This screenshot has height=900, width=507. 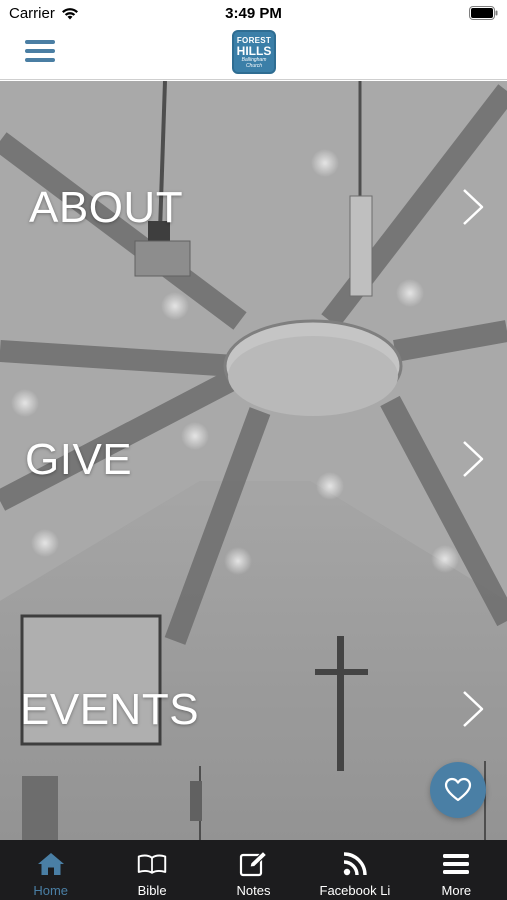 I want to click on nav-item-about: ABOUT, so click(x=253, y=209).